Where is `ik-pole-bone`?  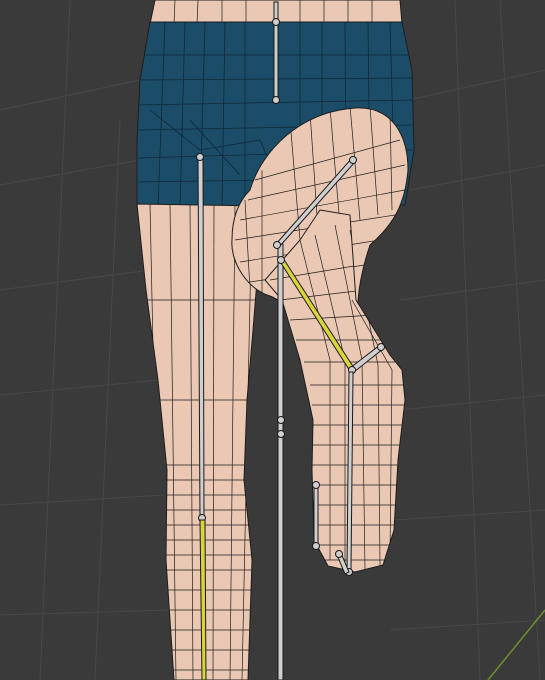
ik-pole-bone is located at coordinates (281, 461).